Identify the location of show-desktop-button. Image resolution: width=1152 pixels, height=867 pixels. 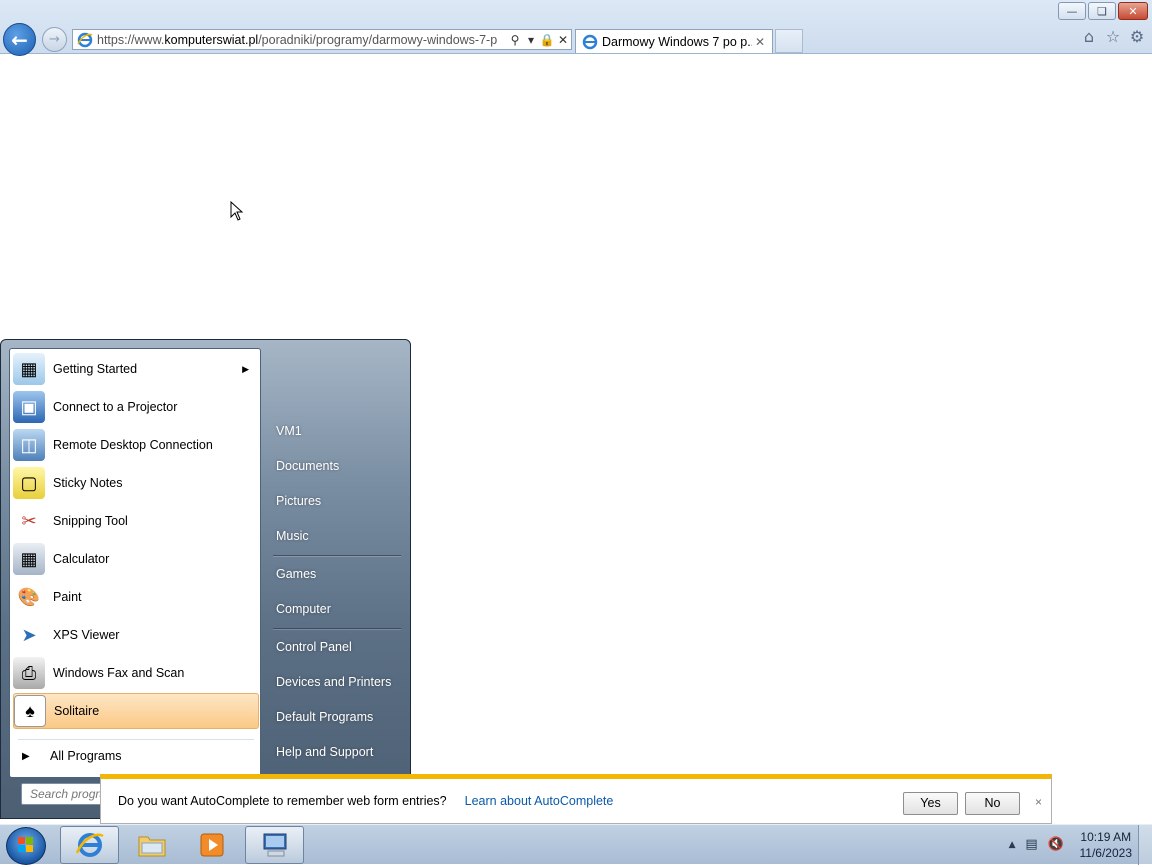
(1145, 845).